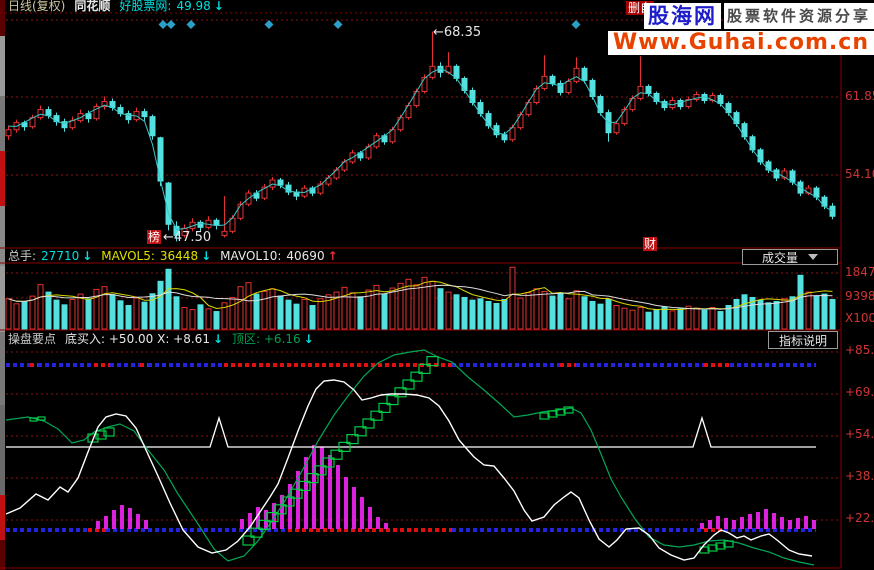  What do you see at coordinates (251, 256) in the screenshot?
I see `mavol10-label: MAVOL10:` at bounding box center [251, 256].